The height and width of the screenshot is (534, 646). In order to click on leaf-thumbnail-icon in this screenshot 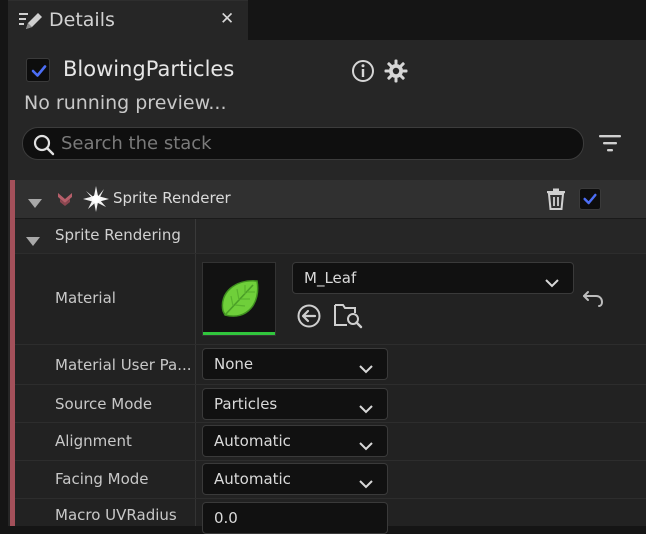, I will do `click(240, 302)`.